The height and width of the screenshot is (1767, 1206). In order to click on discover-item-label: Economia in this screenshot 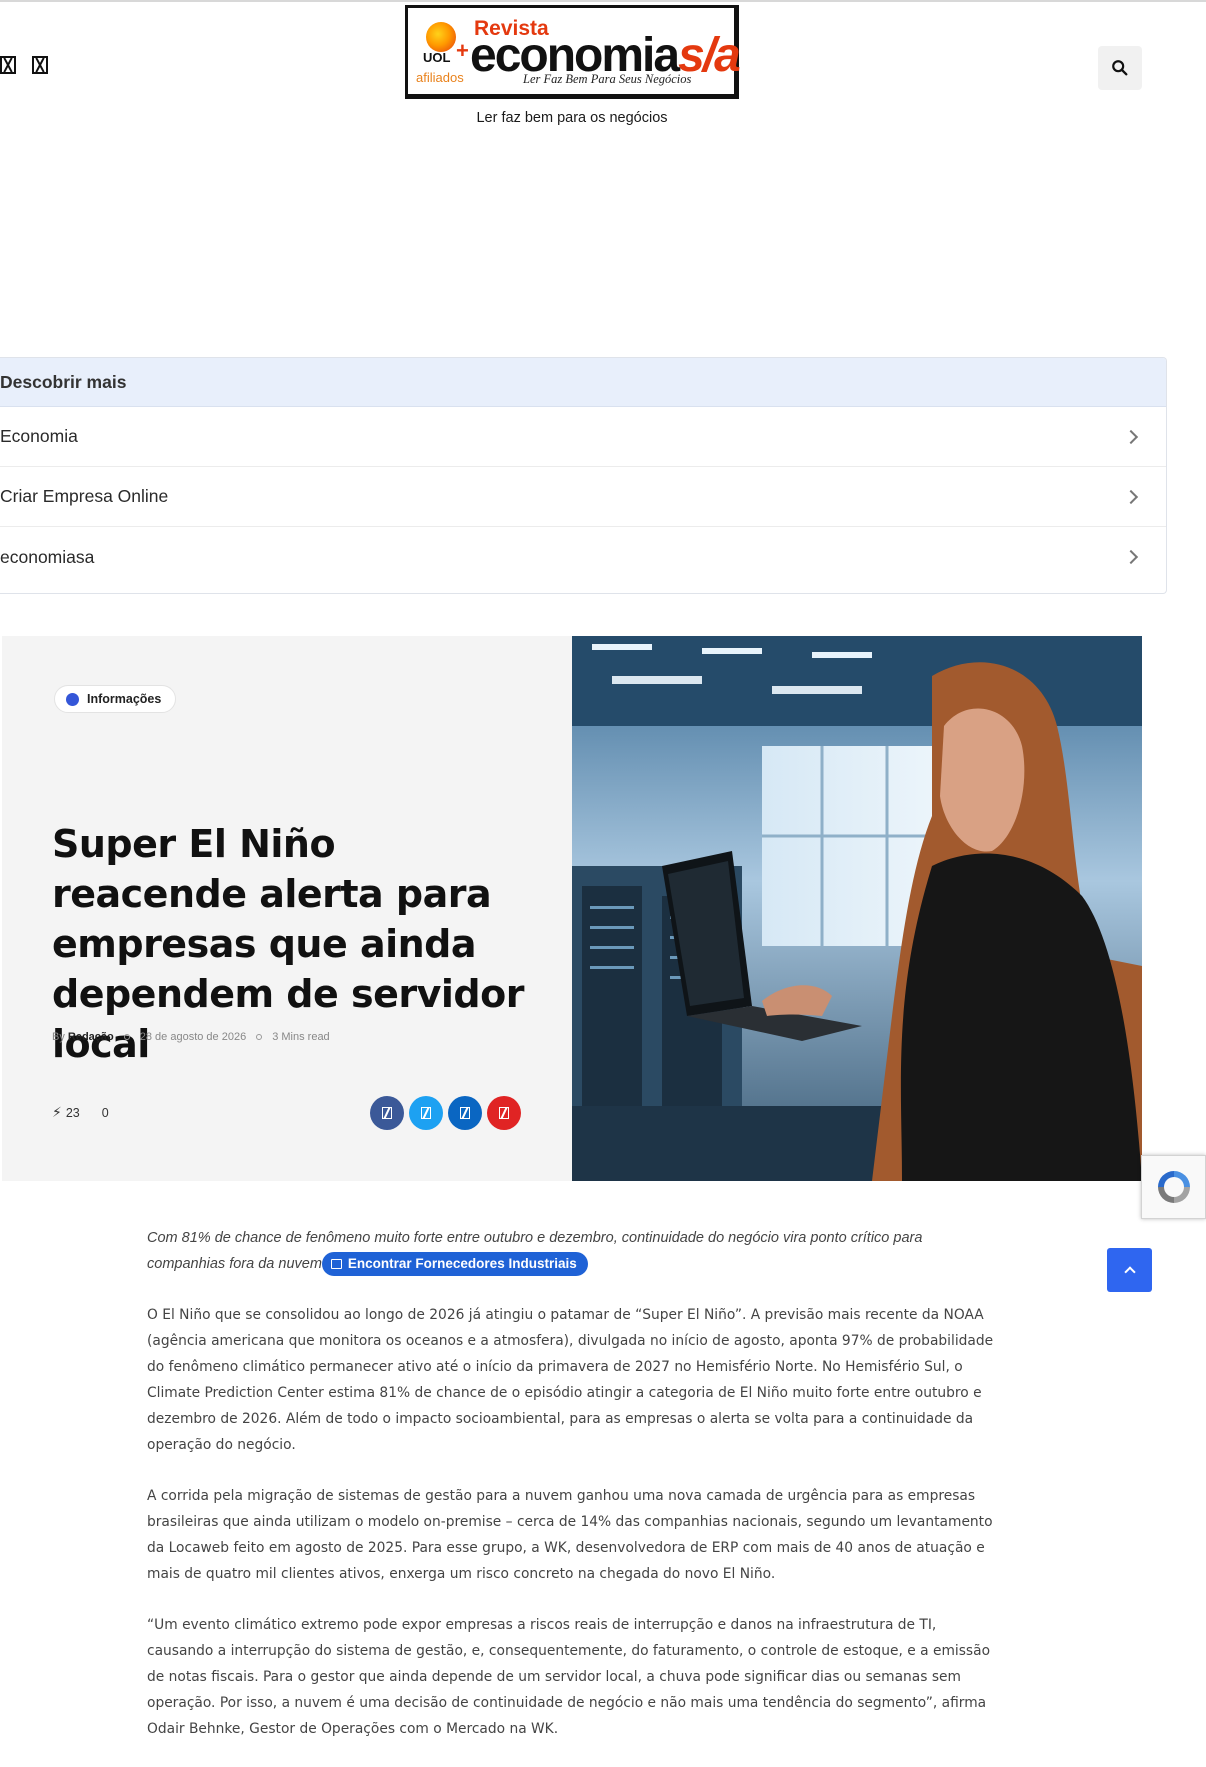, I will do `click(39, 436)`.